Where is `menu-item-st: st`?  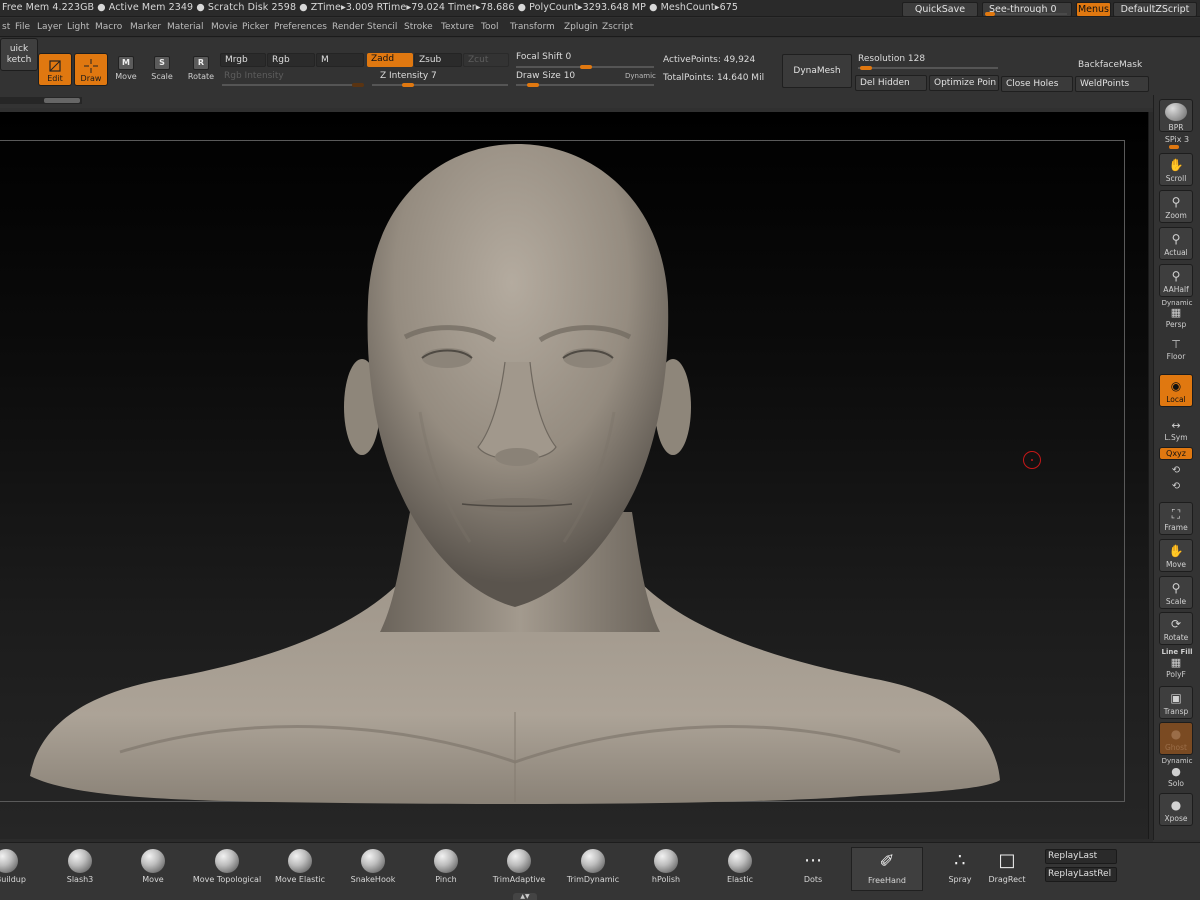 menu-item-st: st is located at coordinates (6, 27).